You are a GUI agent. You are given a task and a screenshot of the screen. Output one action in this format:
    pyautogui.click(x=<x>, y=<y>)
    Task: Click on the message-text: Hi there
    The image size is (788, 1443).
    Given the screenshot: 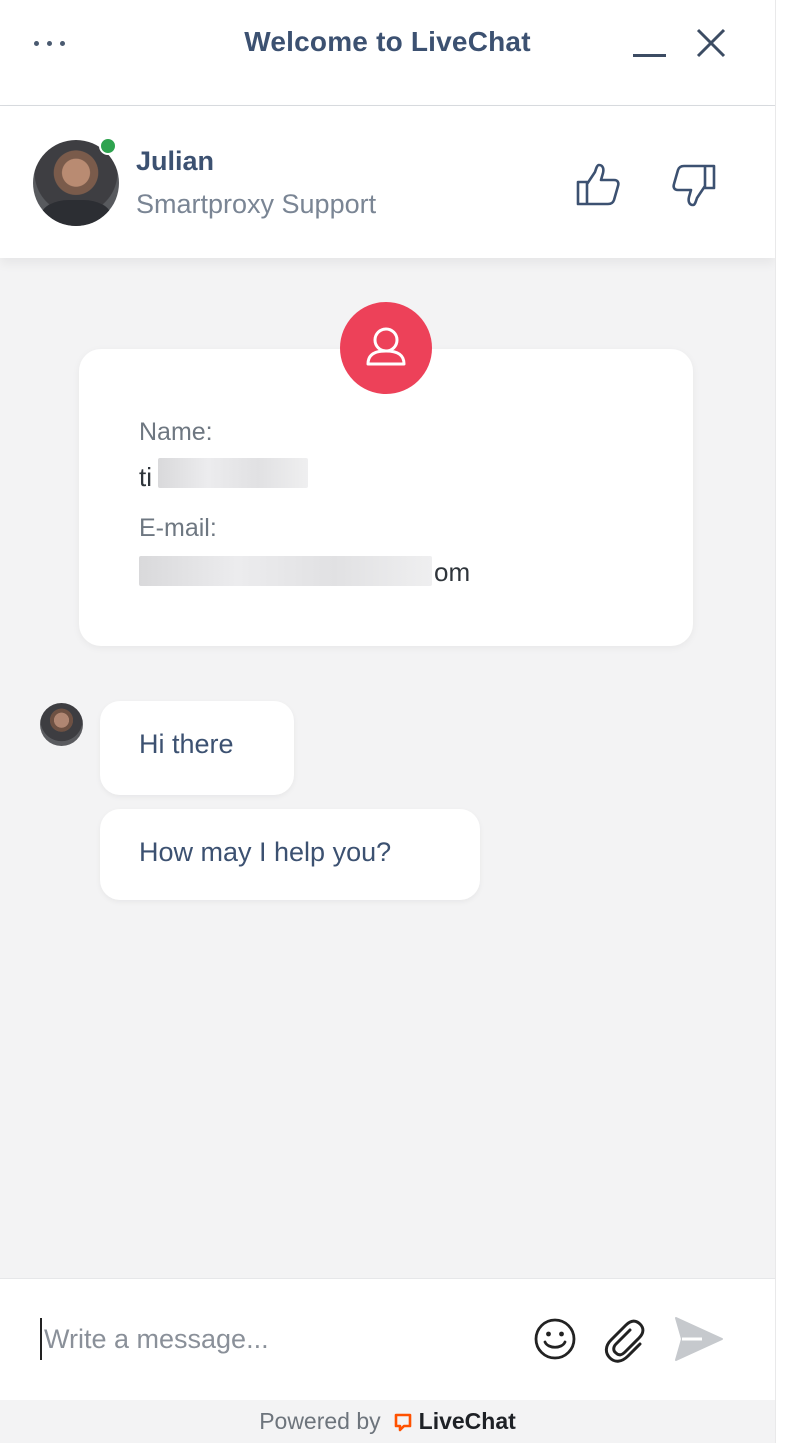 What is the action you would take?
    pyautogui.click(x=186, y=744)
    